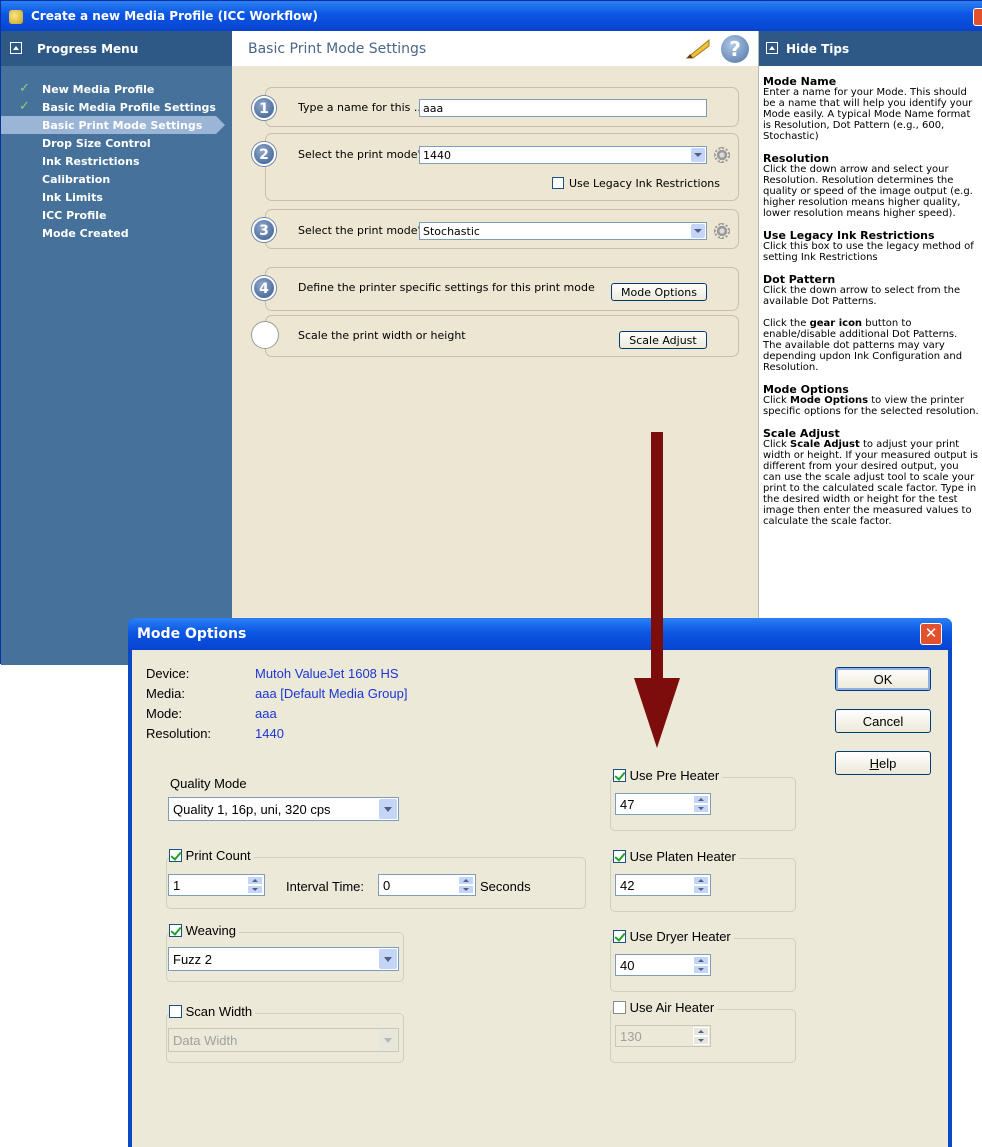 Image resolution: width=982 pixels, height=1147 pixels. Describe the element at coordinates (283, 1040) in the screenshot. I see `scan-width-select: Data Width` at that location.